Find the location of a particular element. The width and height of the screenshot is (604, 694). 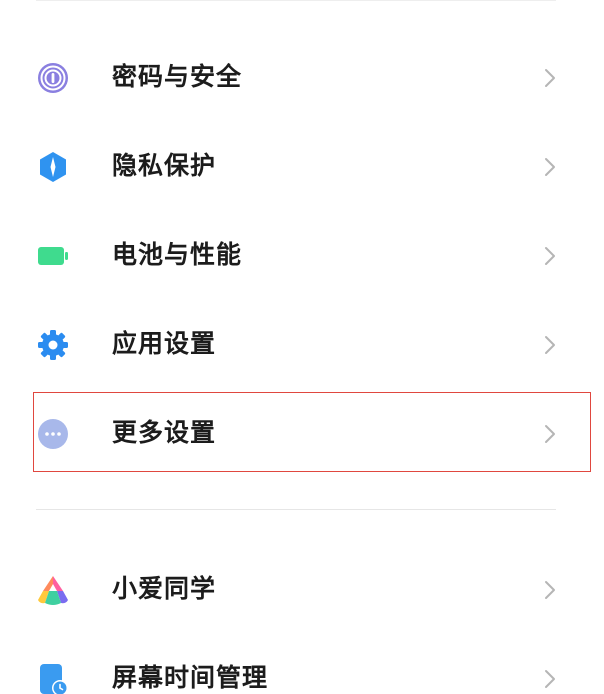

battery-icon is located at coordinates (53, 256).